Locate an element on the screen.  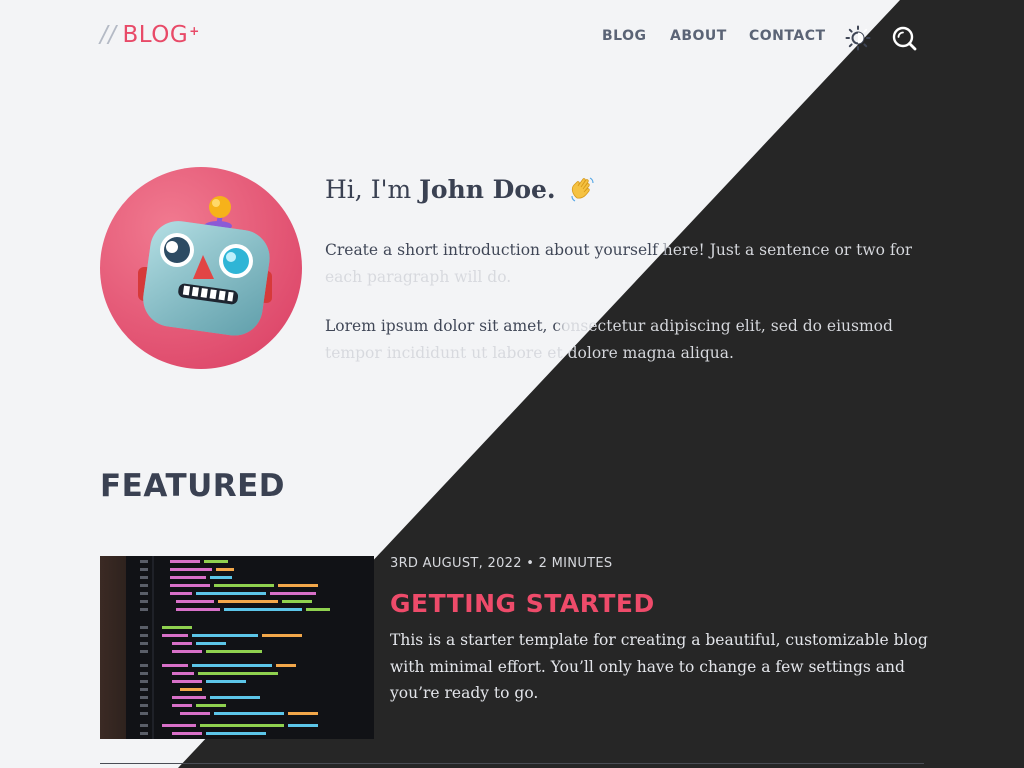
site-header: //BLOG+ BLOG ABOUT CONTACT is located at coordinates (512, 39).